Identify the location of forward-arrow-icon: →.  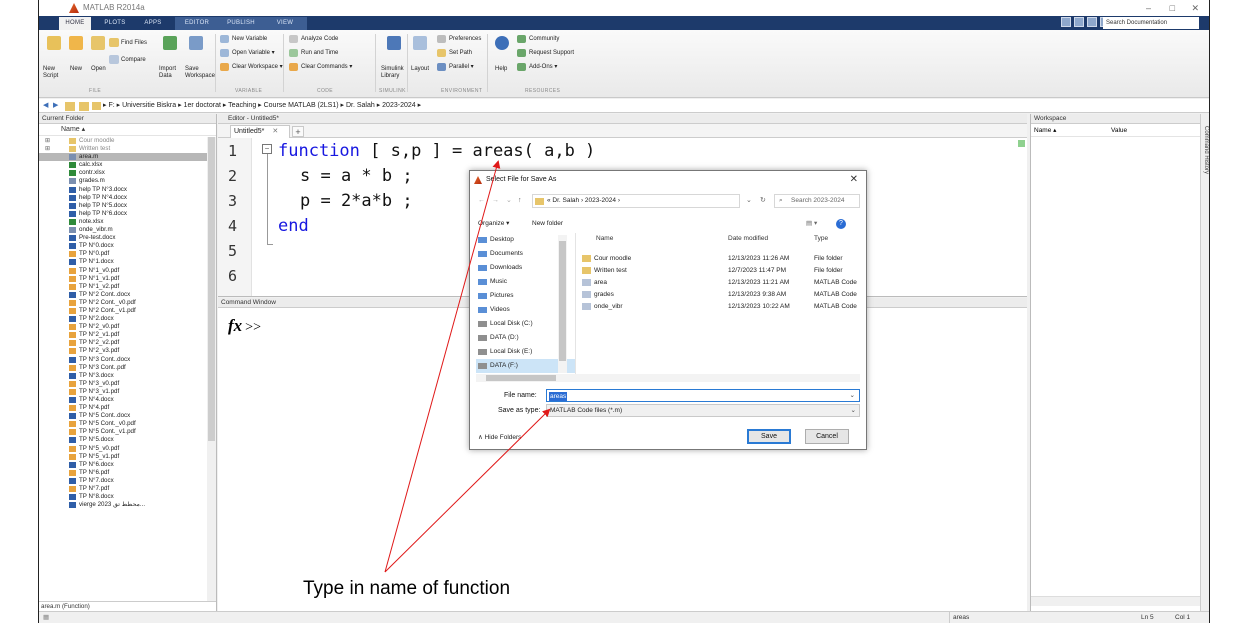
(495, 201).